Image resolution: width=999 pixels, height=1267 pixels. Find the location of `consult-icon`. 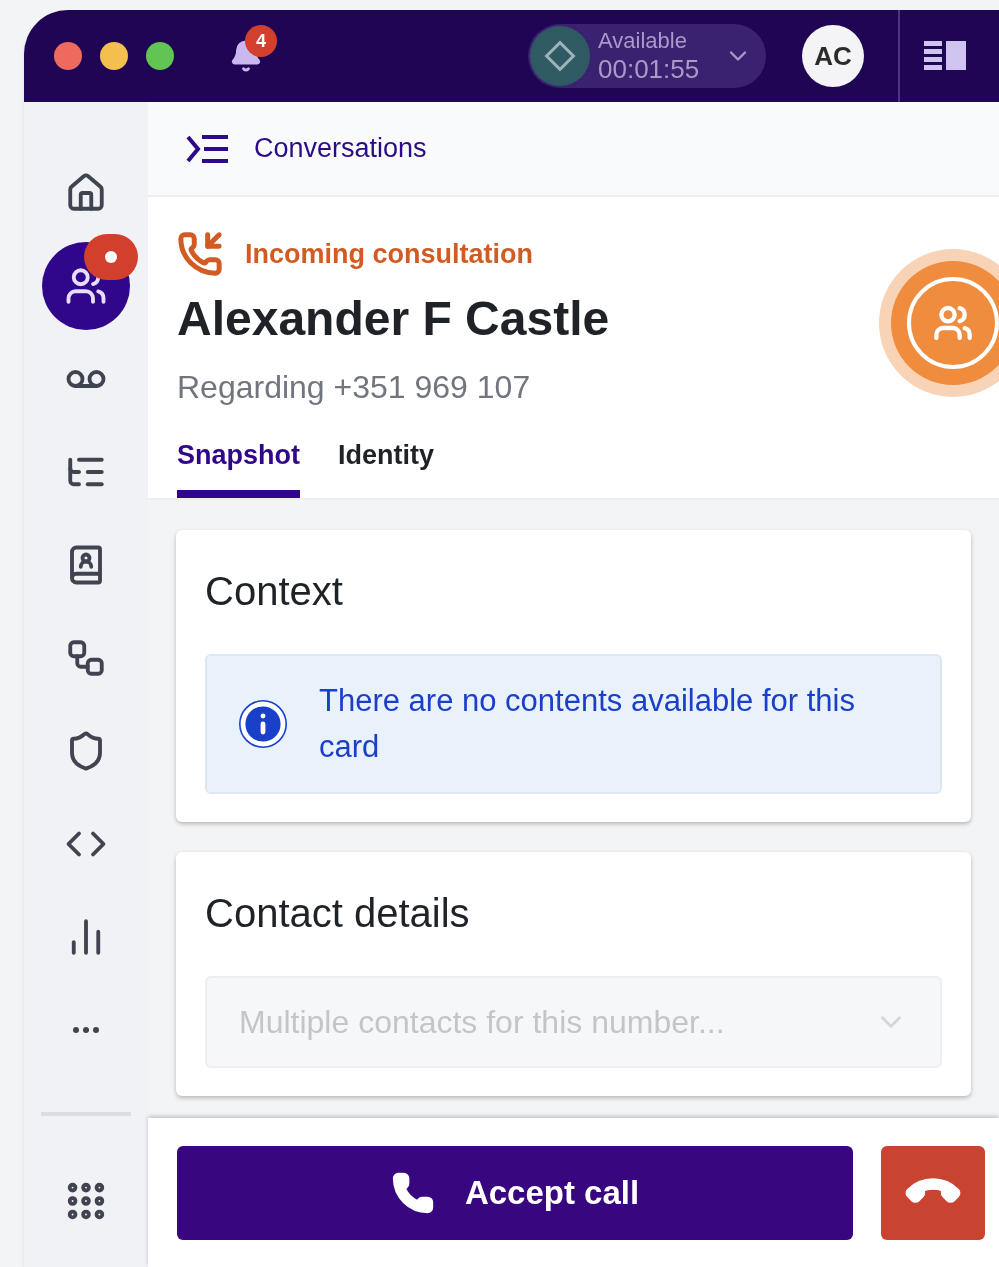

consult-icon is located at coordinates (953, 323).